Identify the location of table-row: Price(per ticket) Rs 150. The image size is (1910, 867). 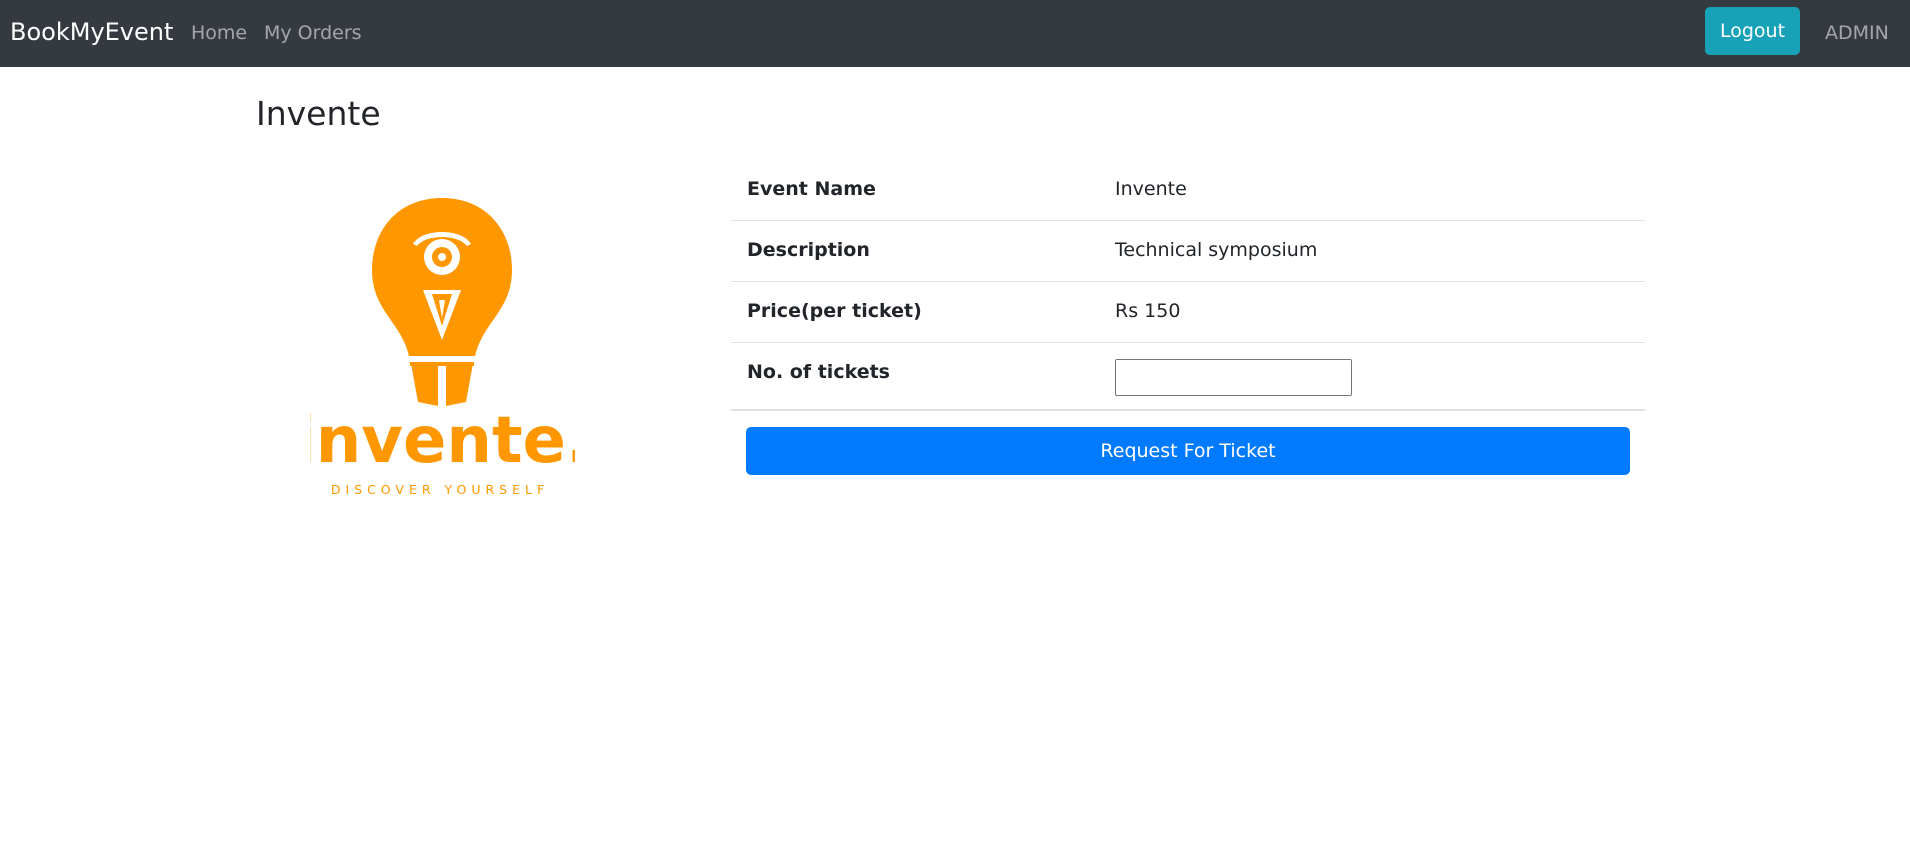
(1188, 312).